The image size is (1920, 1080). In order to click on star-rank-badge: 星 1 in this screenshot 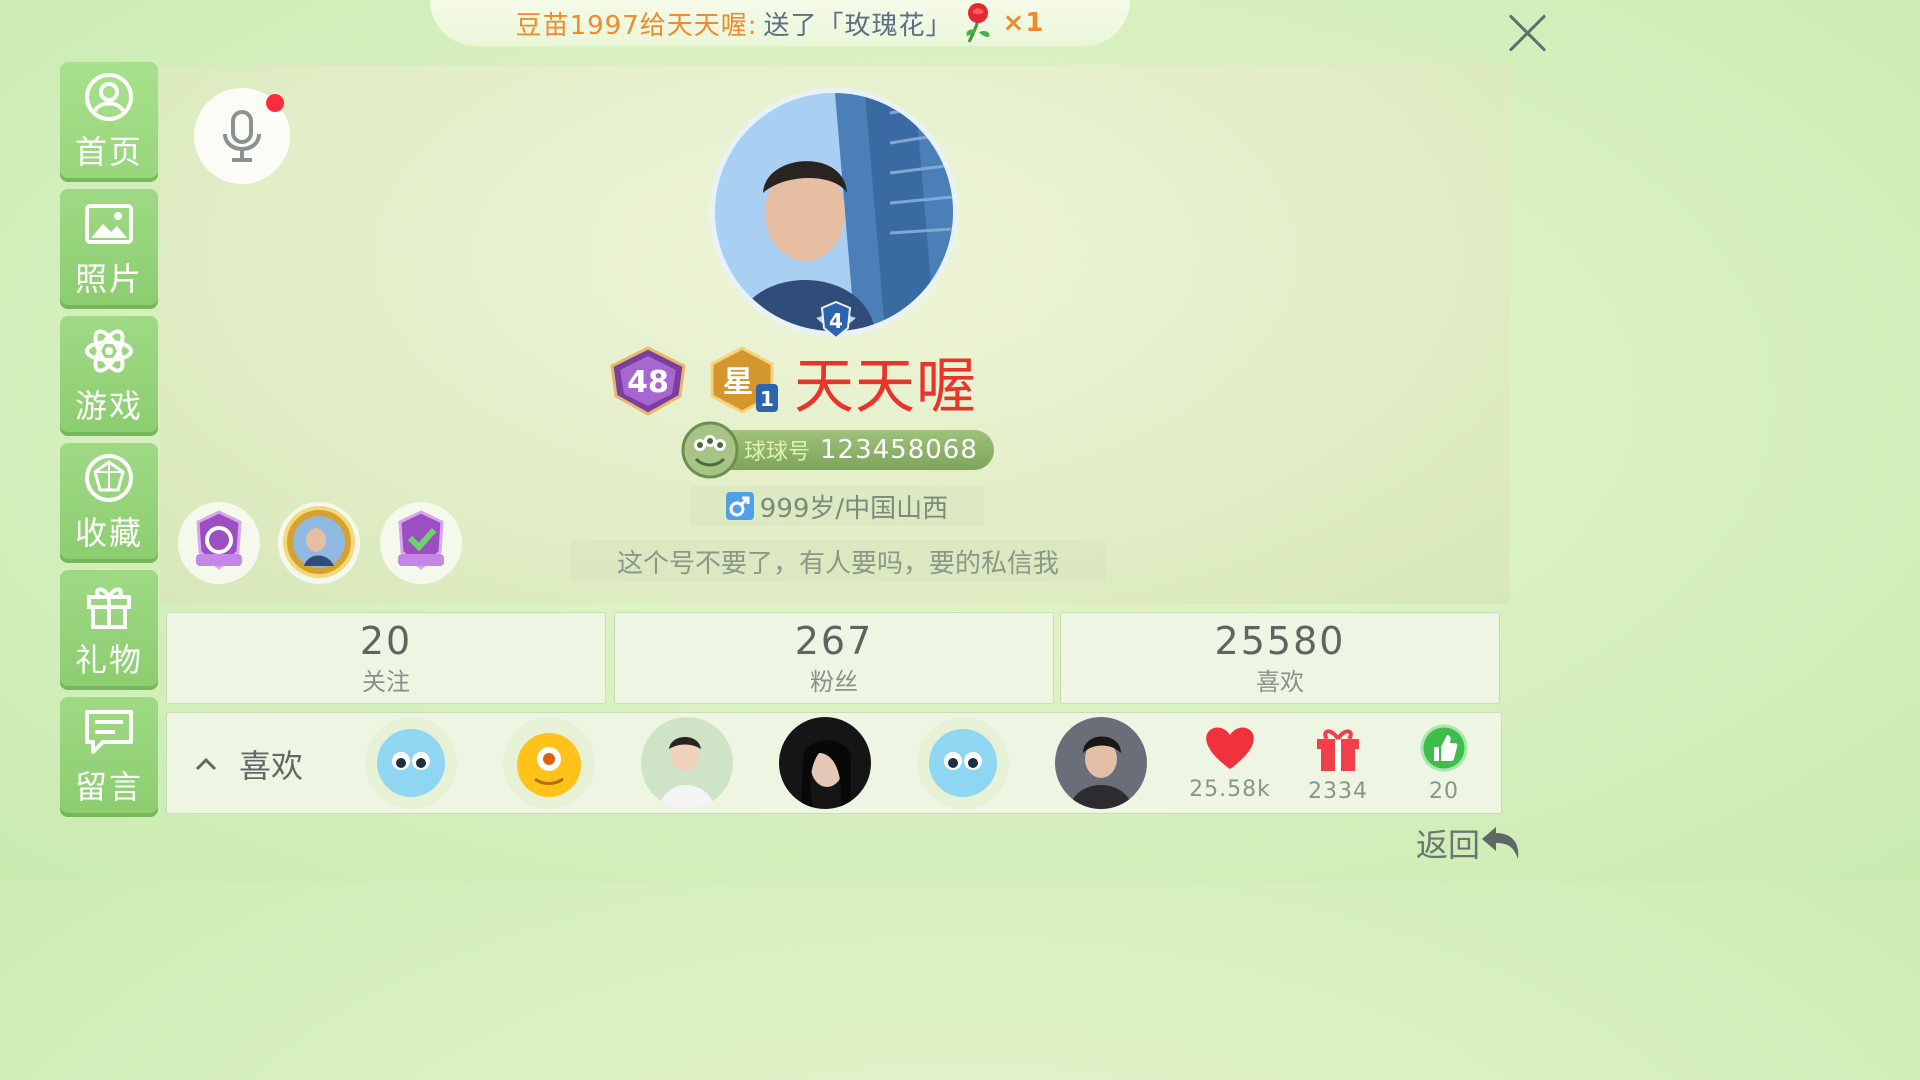, I will do `click(744, 380)`.